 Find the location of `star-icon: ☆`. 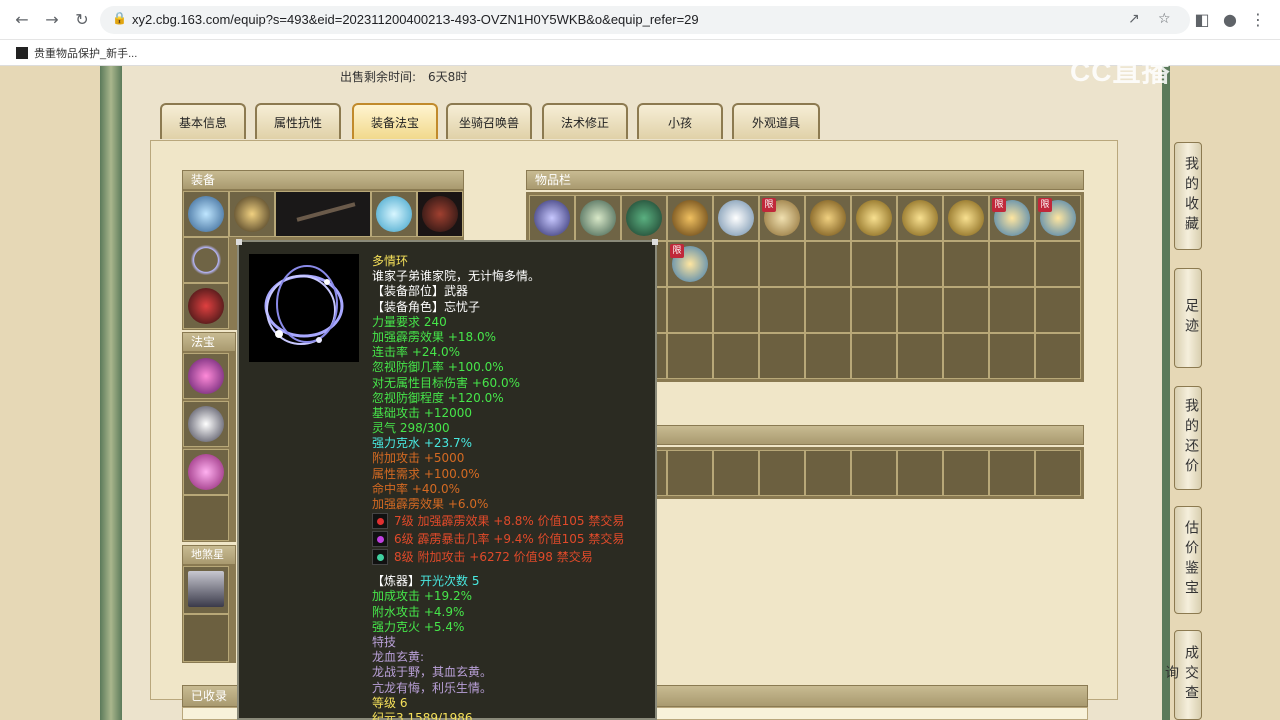

star-icon: ☆ is located at coordinates (1164, 19).